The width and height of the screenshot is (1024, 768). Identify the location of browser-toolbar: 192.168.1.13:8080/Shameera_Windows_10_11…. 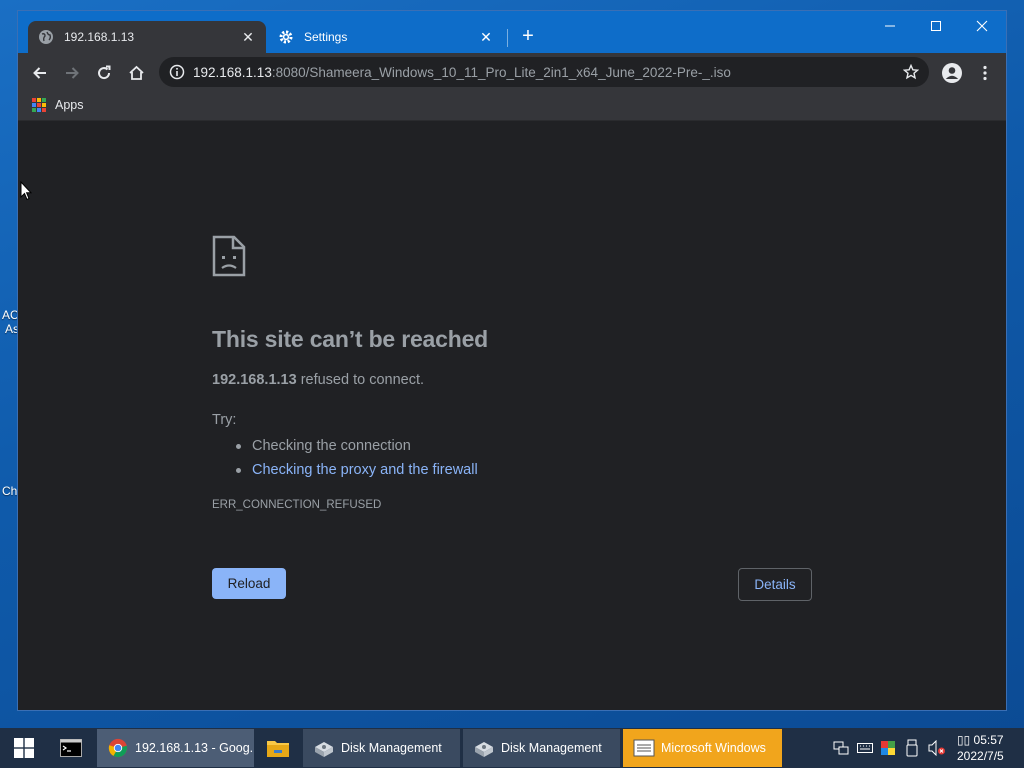
(512, 72).